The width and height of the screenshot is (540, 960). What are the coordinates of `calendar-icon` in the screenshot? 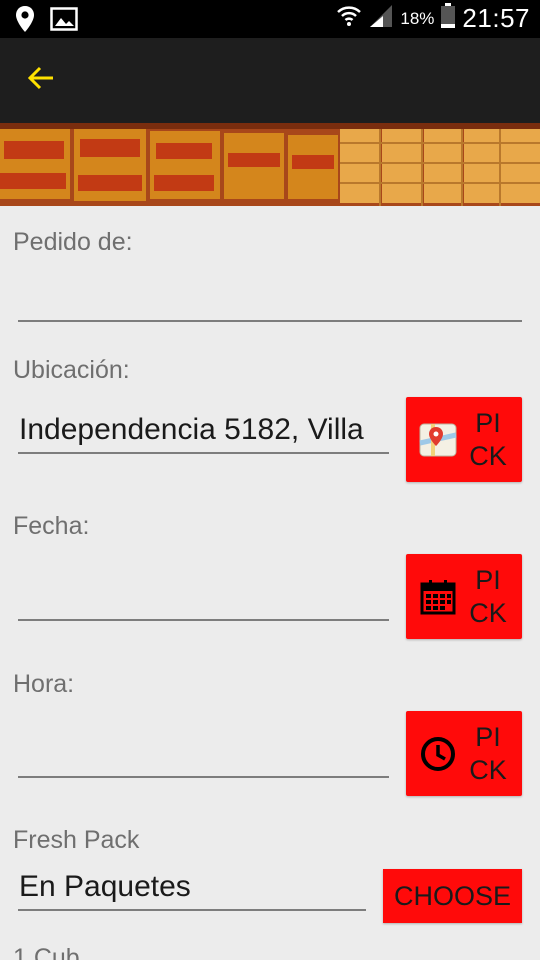 It's located at (438, 597).